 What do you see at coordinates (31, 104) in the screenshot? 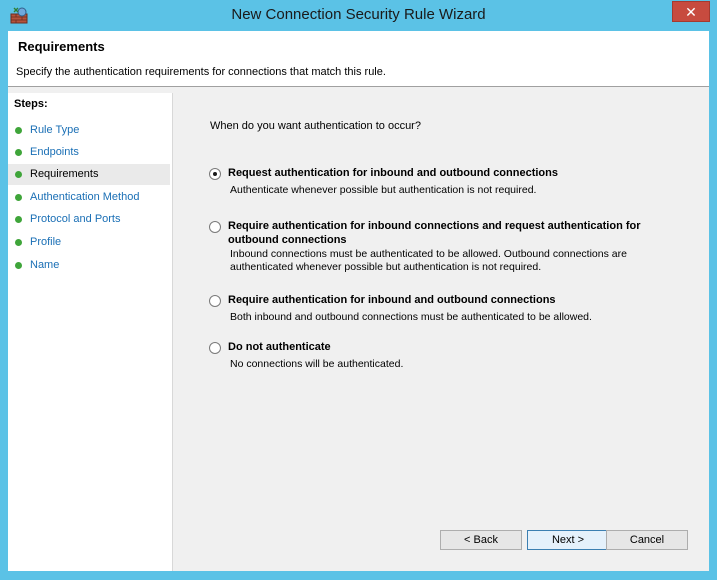
I see `steps-label: Steps:` at bounding box center [31, 104].